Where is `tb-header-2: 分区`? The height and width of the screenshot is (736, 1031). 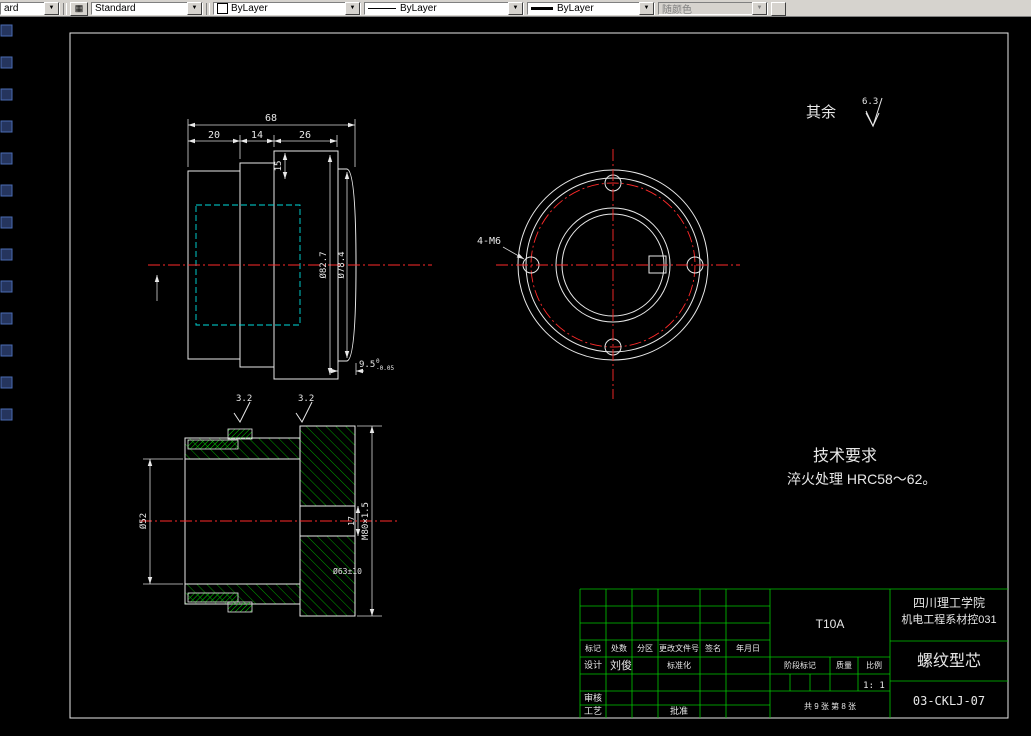
tb-header-2: 分区 is located at coordinates (645, 648).